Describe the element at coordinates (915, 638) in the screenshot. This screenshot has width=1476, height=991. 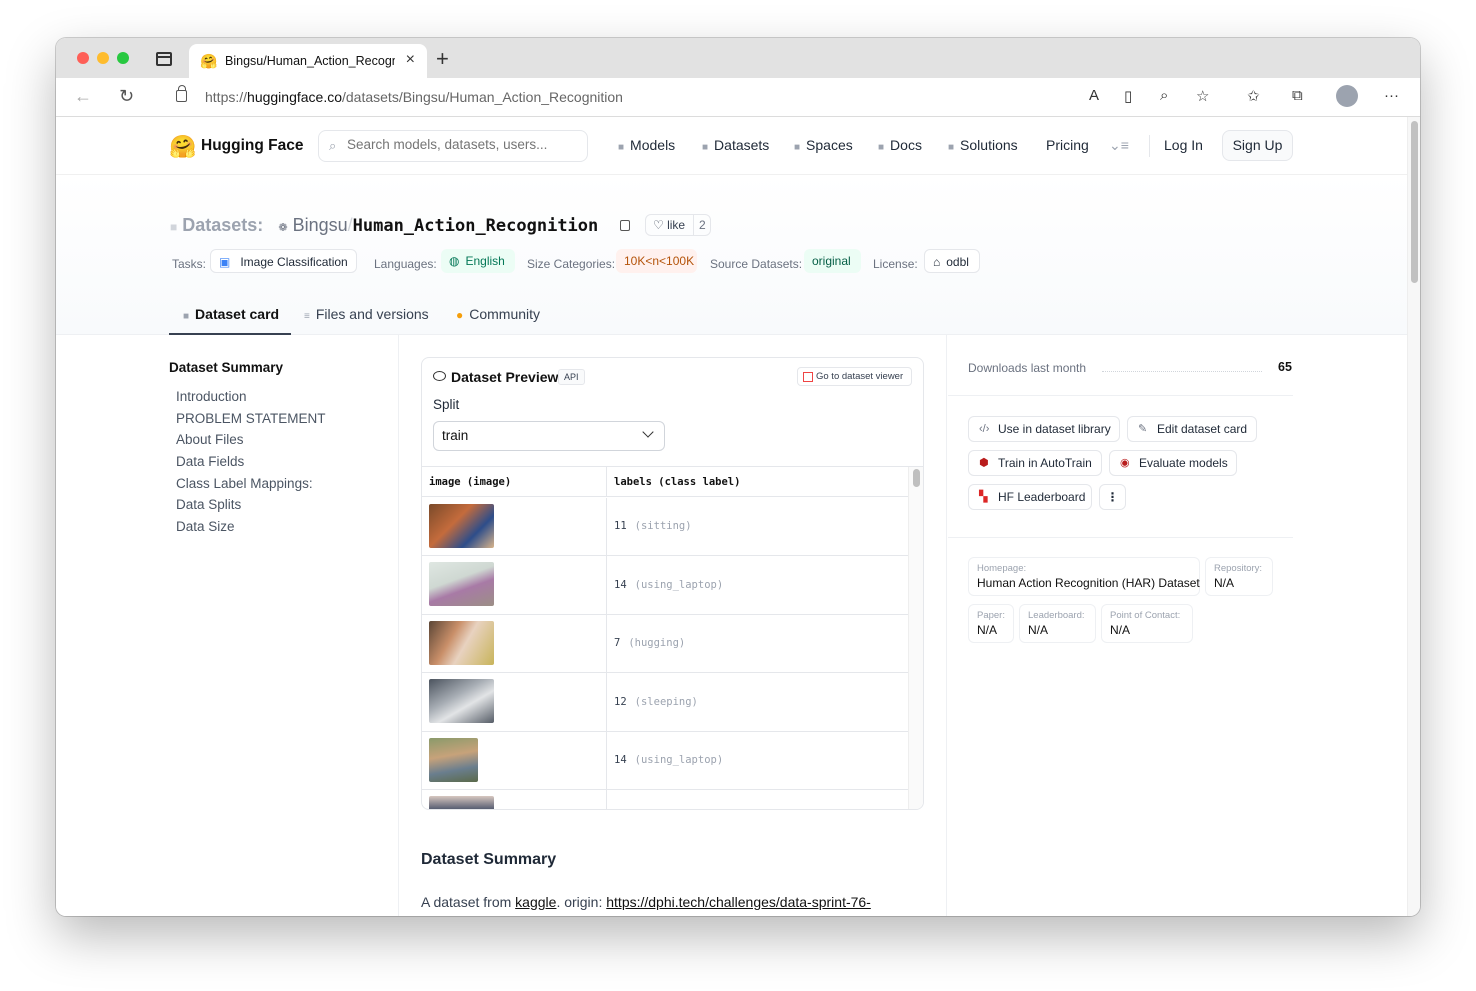
I see `table-scrollbar` at that location.